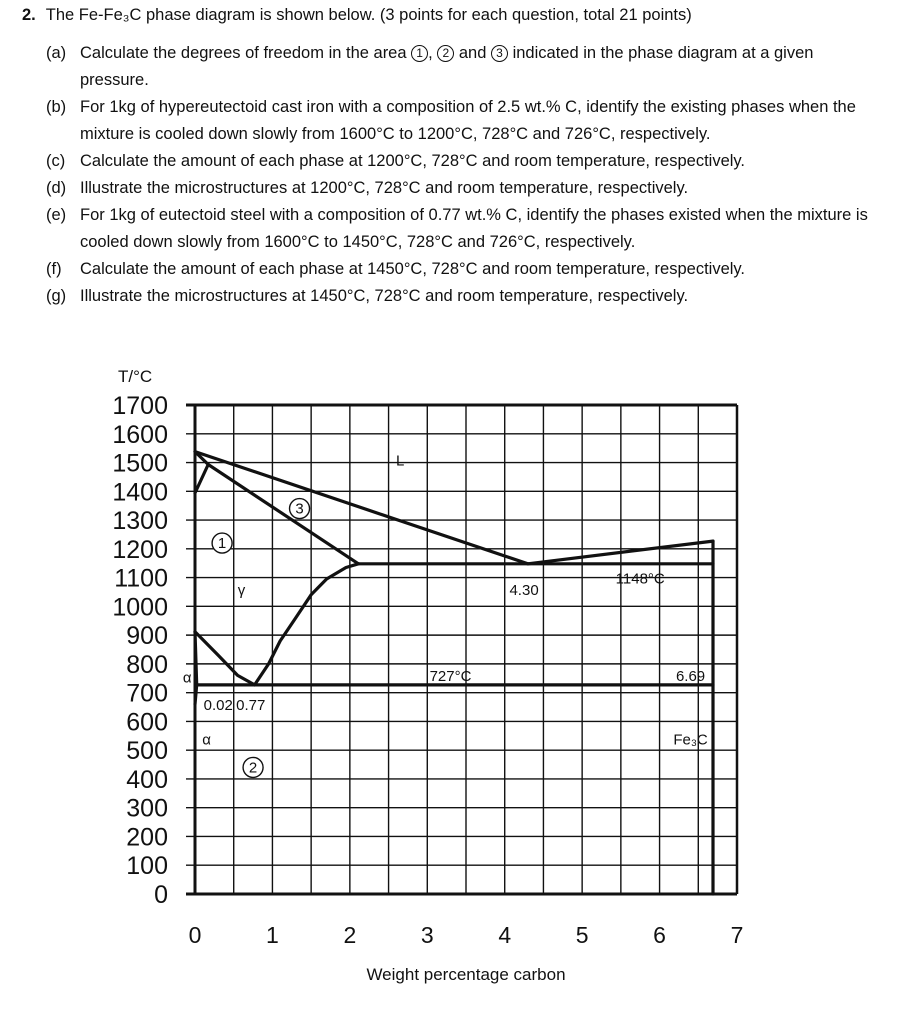 This screenshot has width=906, height=1024. What do you see at coordinates (465, 974) in the screenshot?
I see `x-axis-label: Weight percentage carbon` at bounding box center [465, 974].